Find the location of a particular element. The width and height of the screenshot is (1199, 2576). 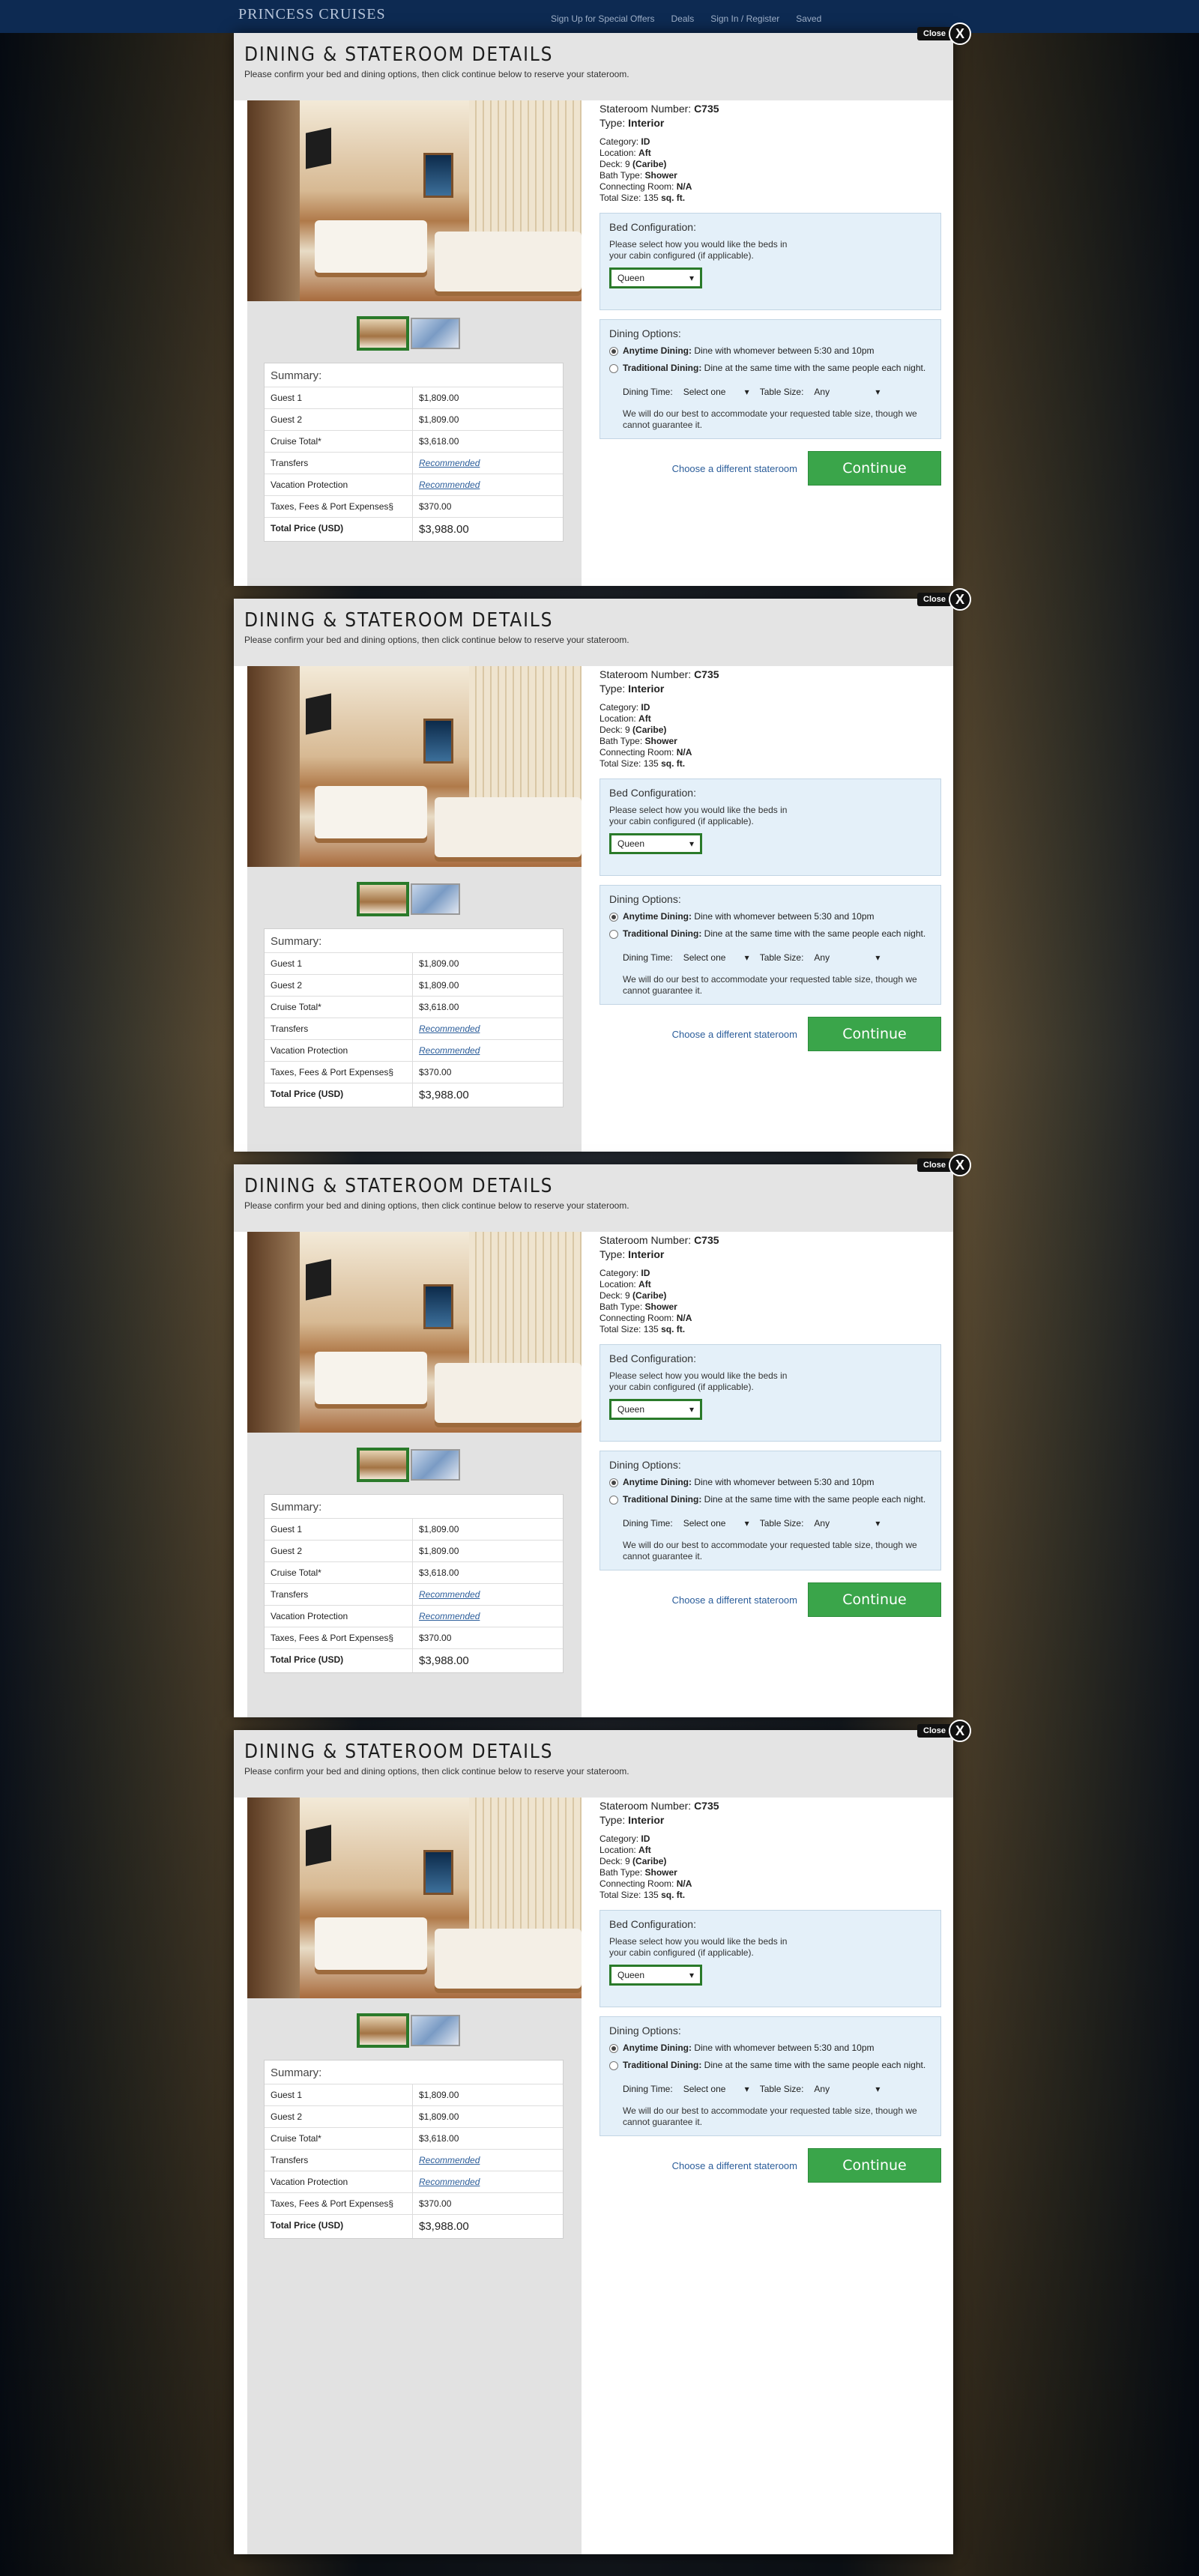

header-link-deals: Deals is located at coordinates (683, 18).